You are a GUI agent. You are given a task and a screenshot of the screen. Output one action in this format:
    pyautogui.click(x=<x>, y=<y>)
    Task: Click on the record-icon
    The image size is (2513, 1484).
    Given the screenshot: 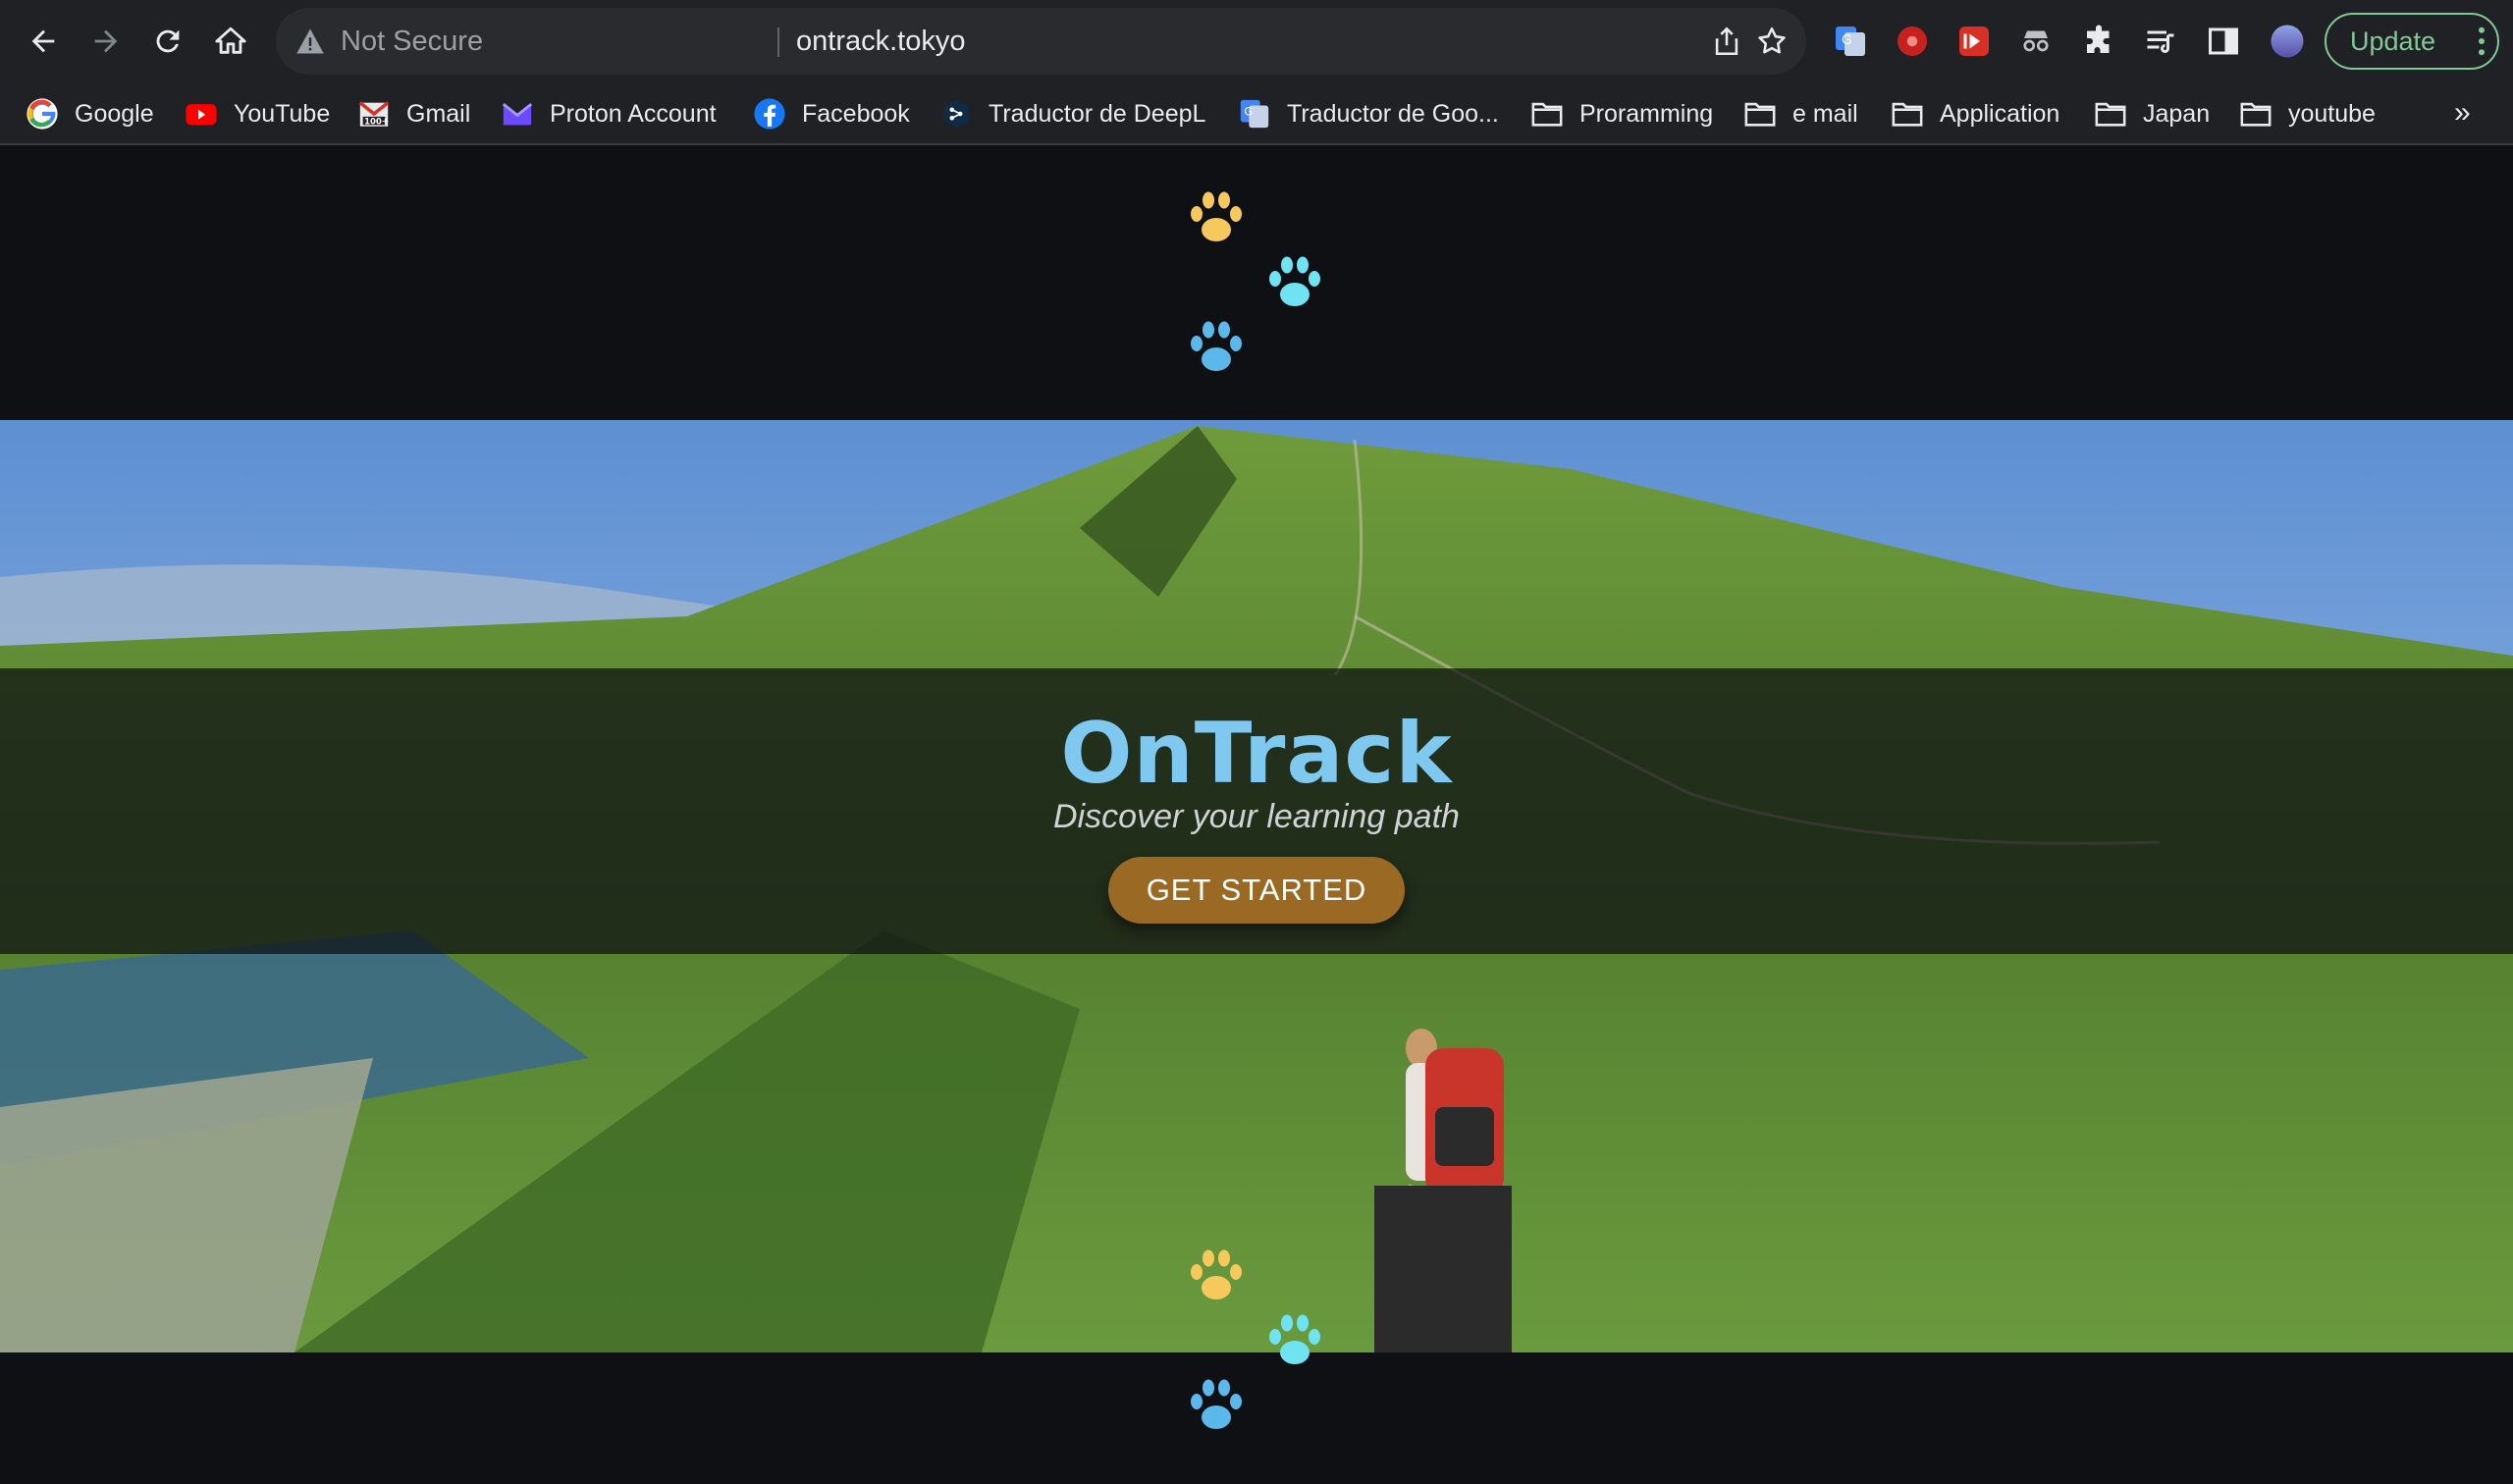 What is the action you would take?
    pyautogui.click(x=1913, y=41)
    